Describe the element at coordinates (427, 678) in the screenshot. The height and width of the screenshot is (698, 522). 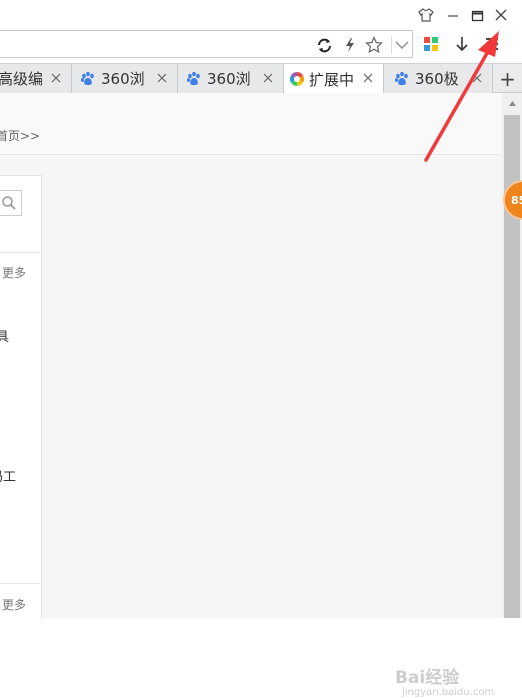
I see `watermark-logo: Bai经验` at that location.